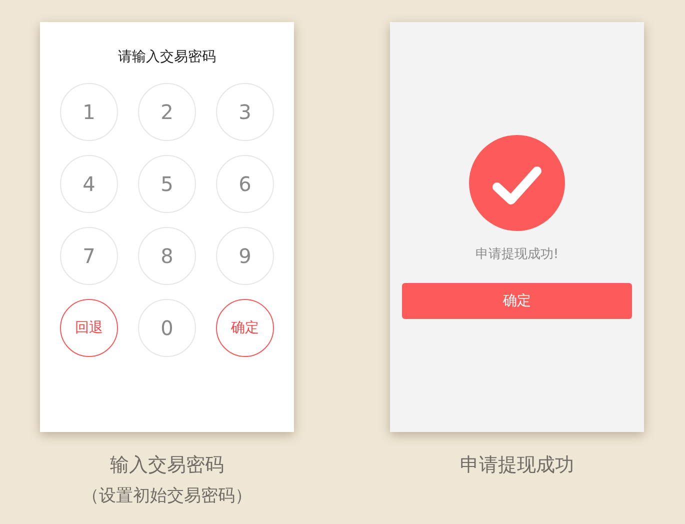 The image size is (685, 524). Describe the element at coordinates (245, 256) in the screenshot. I see `digit-key: 9` at that location.